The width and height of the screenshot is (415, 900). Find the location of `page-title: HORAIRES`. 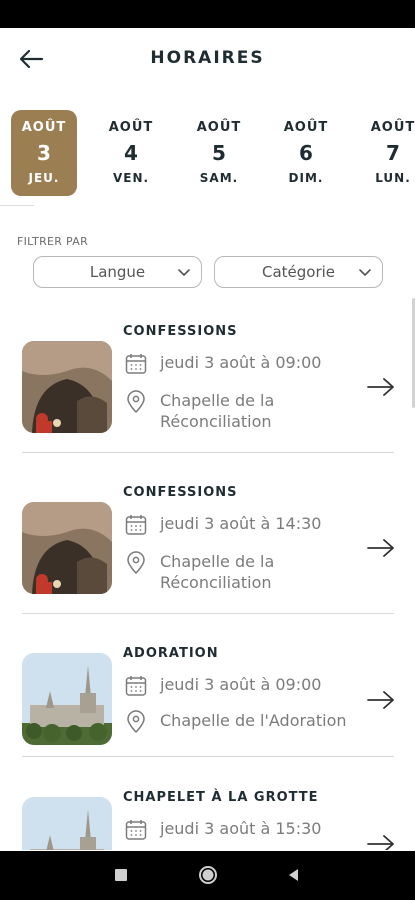

page-title: HORAIRES is located at coordinates (207, 58).